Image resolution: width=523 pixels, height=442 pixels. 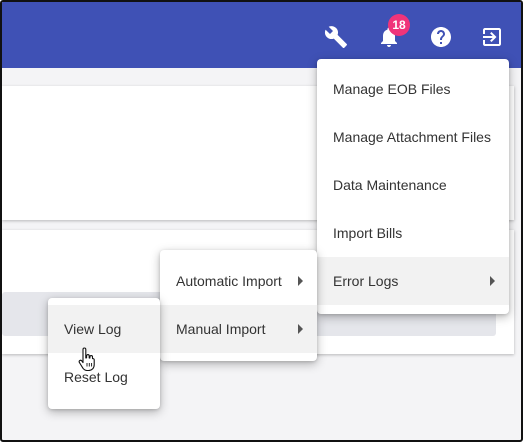 I want to click on menu-item-manual-import: Manual Import, so click(x=238, y=329).